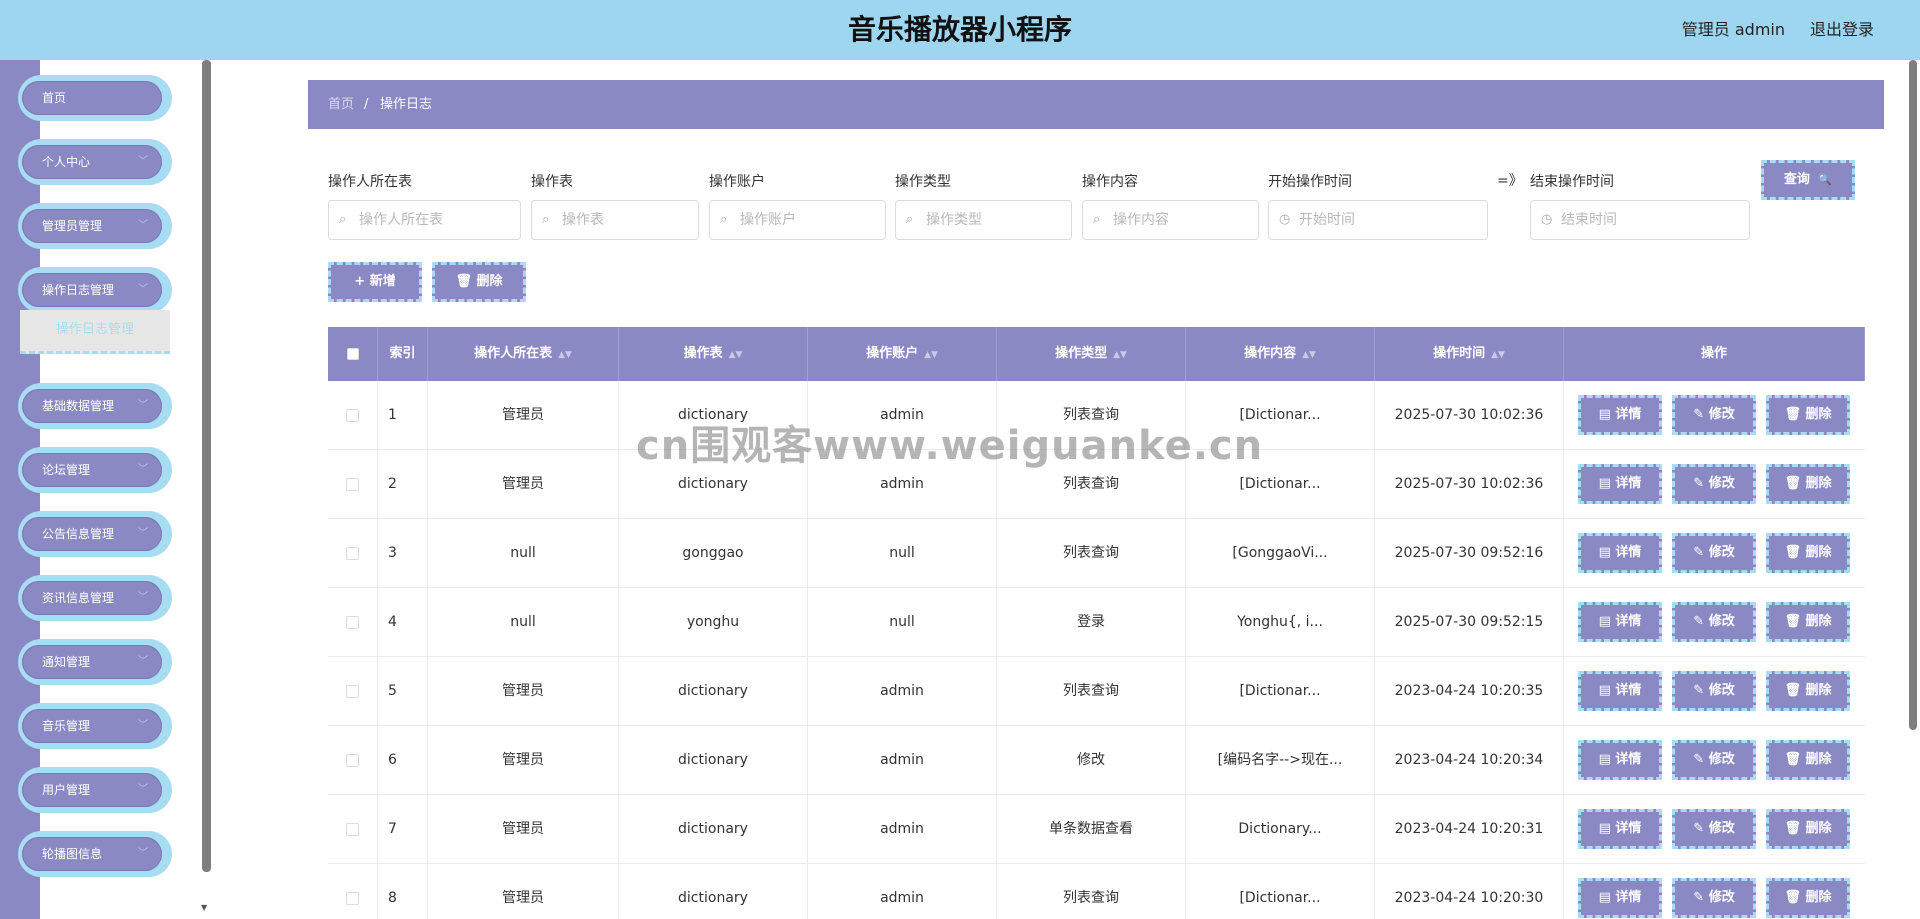 The height and width of the screenshot is (919, 1920). What do you see at coordinates (1091, 354) in the screenshot?
I see `column-header: 操作类型 ▲▼` at bounding box center [1091, 354].